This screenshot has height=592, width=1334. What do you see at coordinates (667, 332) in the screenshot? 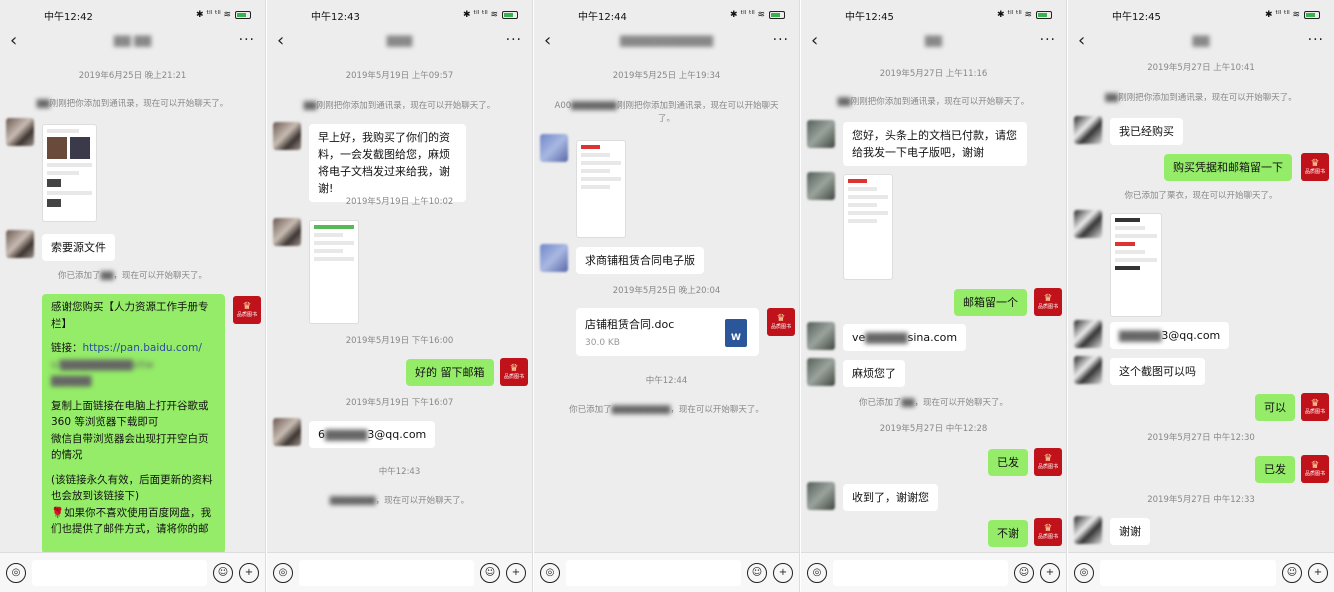
I see `file-message: 店铺租赁合同.doc 30.0 KB W` at bounding box center [667, 332].